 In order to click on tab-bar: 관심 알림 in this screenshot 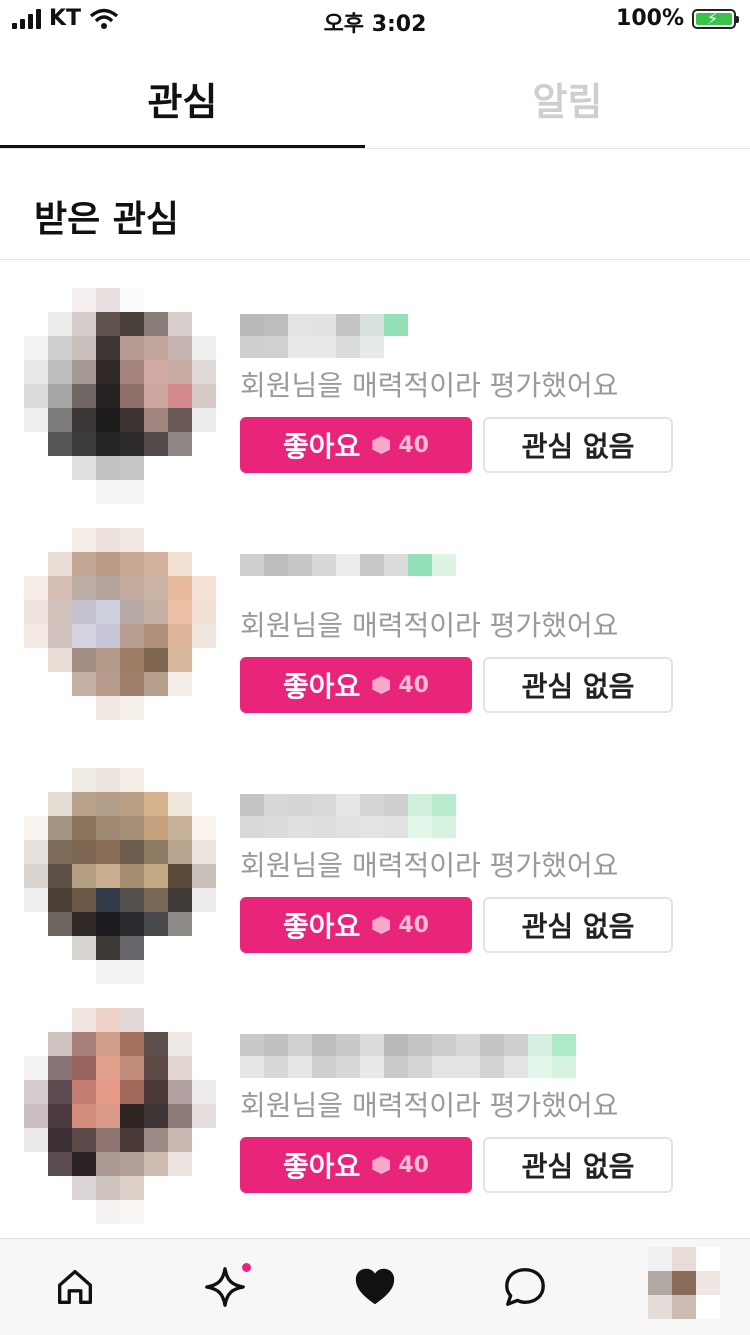, I will do `click(375, 98)`.